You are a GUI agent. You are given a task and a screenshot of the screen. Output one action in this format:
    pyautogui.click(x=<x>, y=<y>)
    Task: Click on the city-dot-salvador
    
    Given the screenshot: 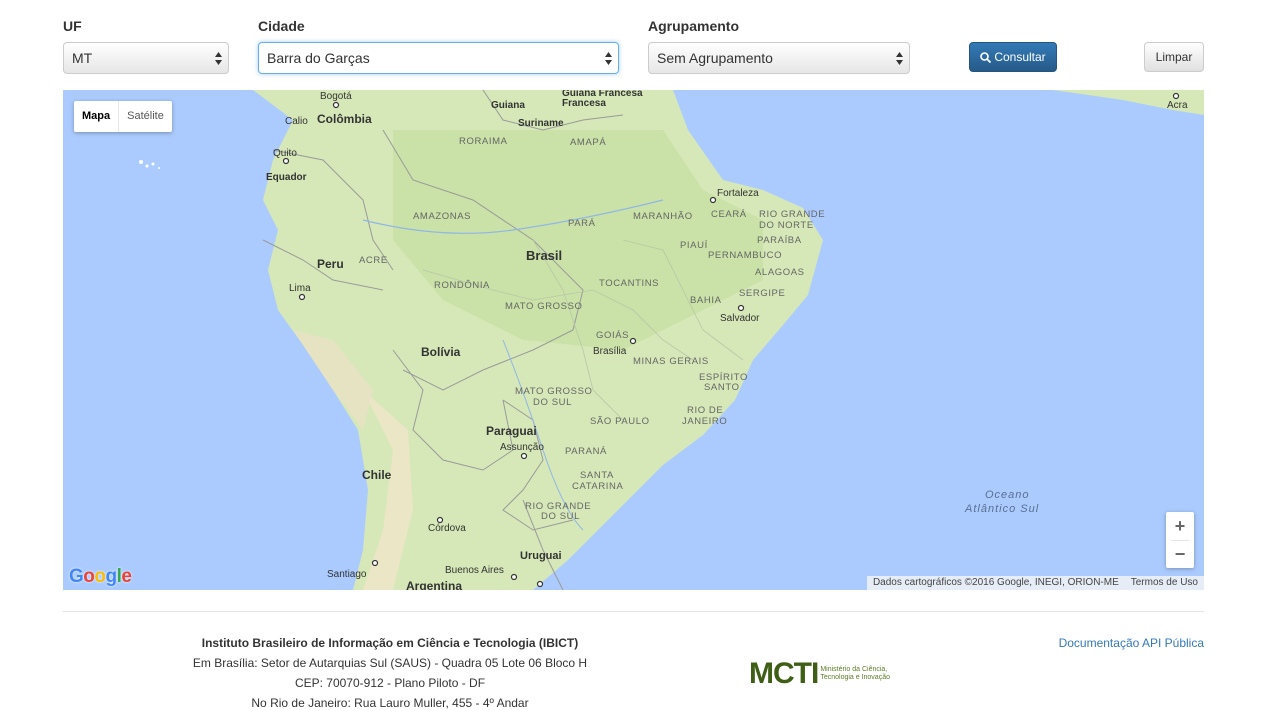 What is the action you would take?
    pyautogui.click(x=741, y=308)
    